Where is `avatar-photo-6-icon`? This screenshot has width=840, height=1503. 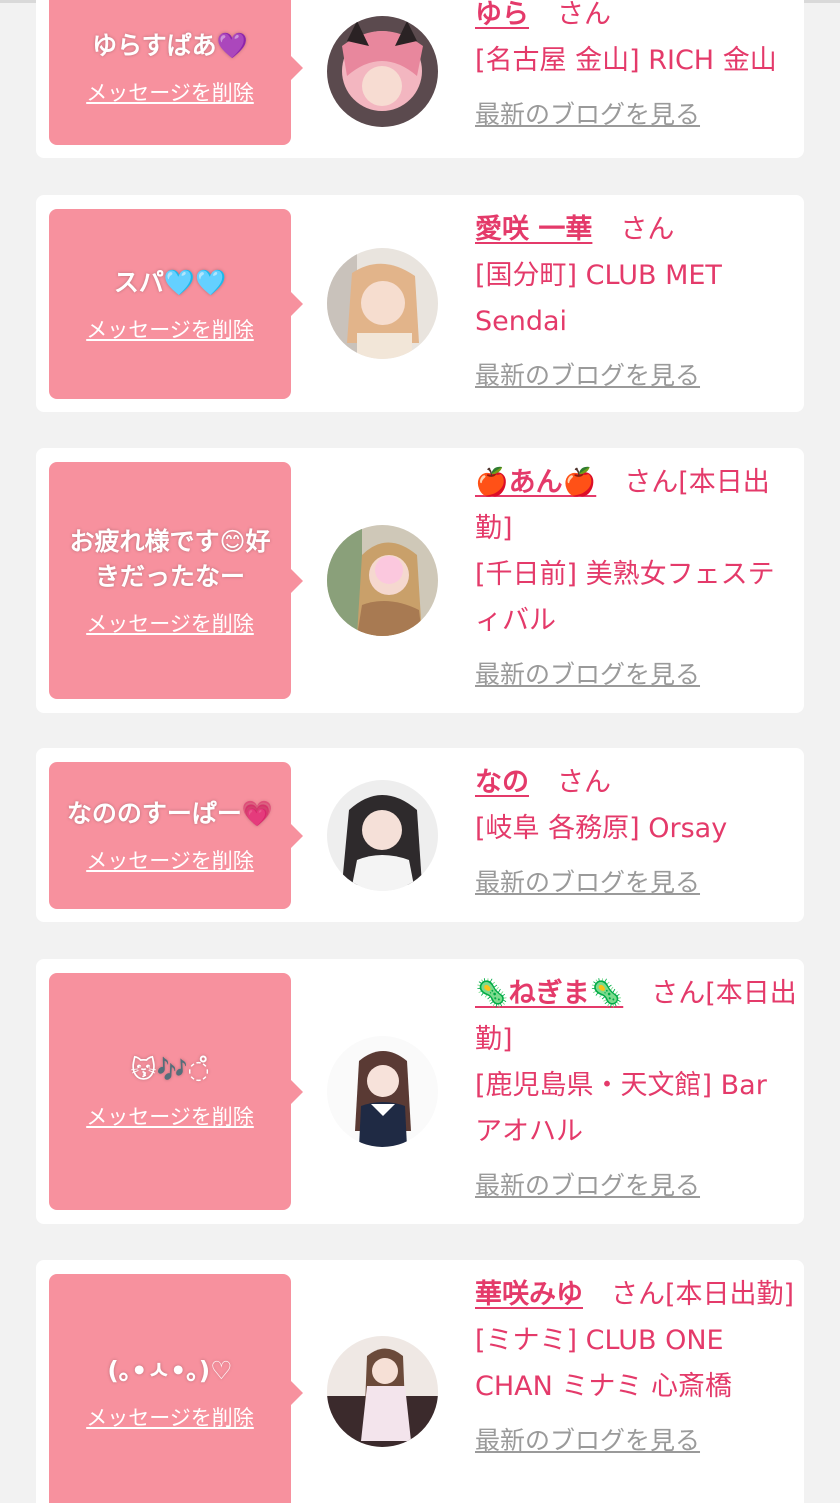 avatar-photo-6-icon is located at coordinates (382, 1391).